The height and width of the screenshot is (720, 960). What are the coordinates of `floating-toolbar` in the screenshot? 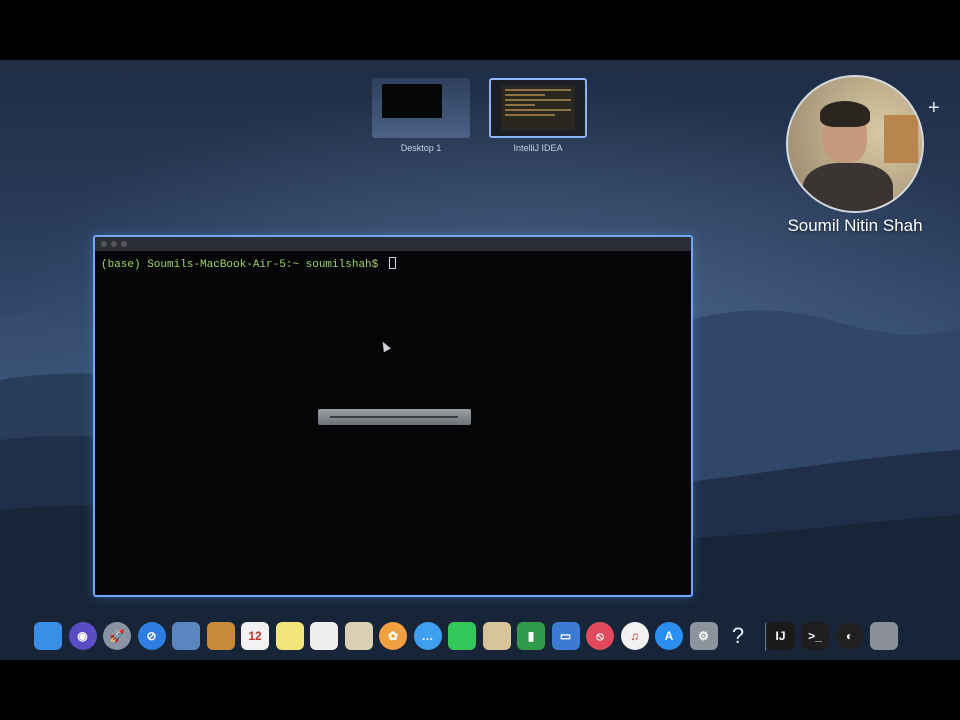 It's located at (394, 417).